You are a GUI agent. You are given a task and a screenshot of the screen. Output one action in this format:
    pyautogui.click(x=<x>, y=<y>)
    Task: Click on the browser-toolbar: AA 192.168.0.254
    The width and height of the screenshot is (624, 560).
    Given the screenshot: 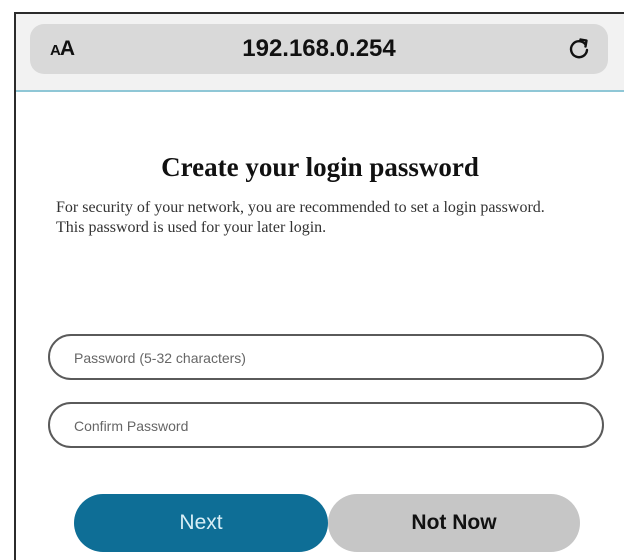 What is the action you would take?
    pyautogui.click(x=320, y=53)
    